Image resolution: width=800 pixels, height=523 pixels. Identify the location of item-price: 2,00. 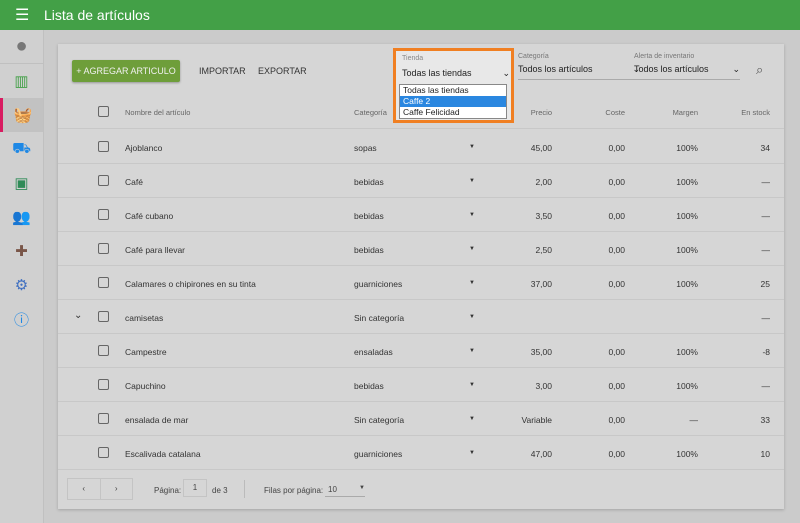
(543, 182).